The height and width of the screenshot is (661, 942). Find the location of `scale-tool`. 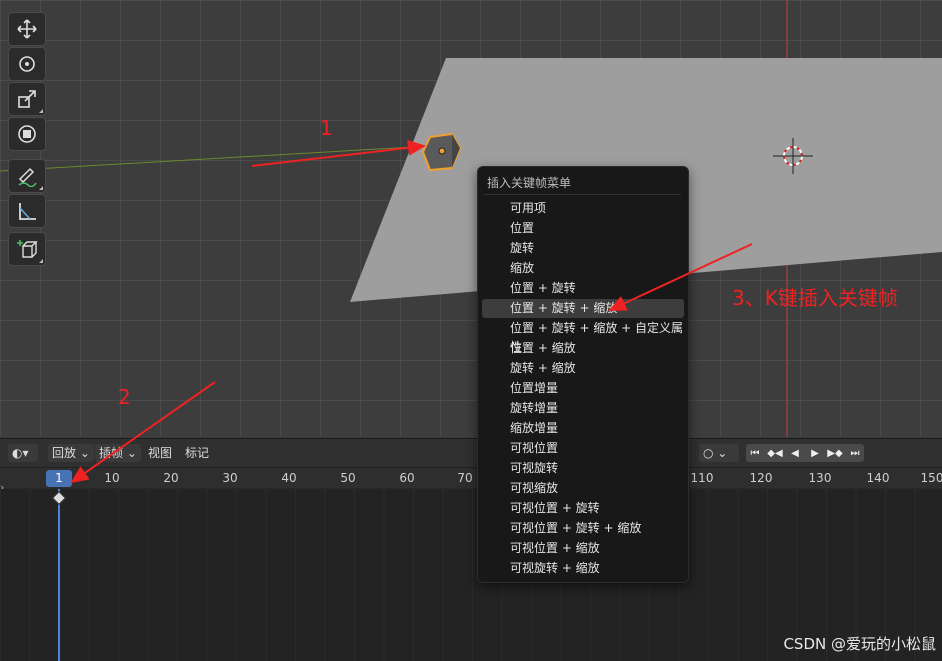

scale-tool is located at coordinates (27, 99).